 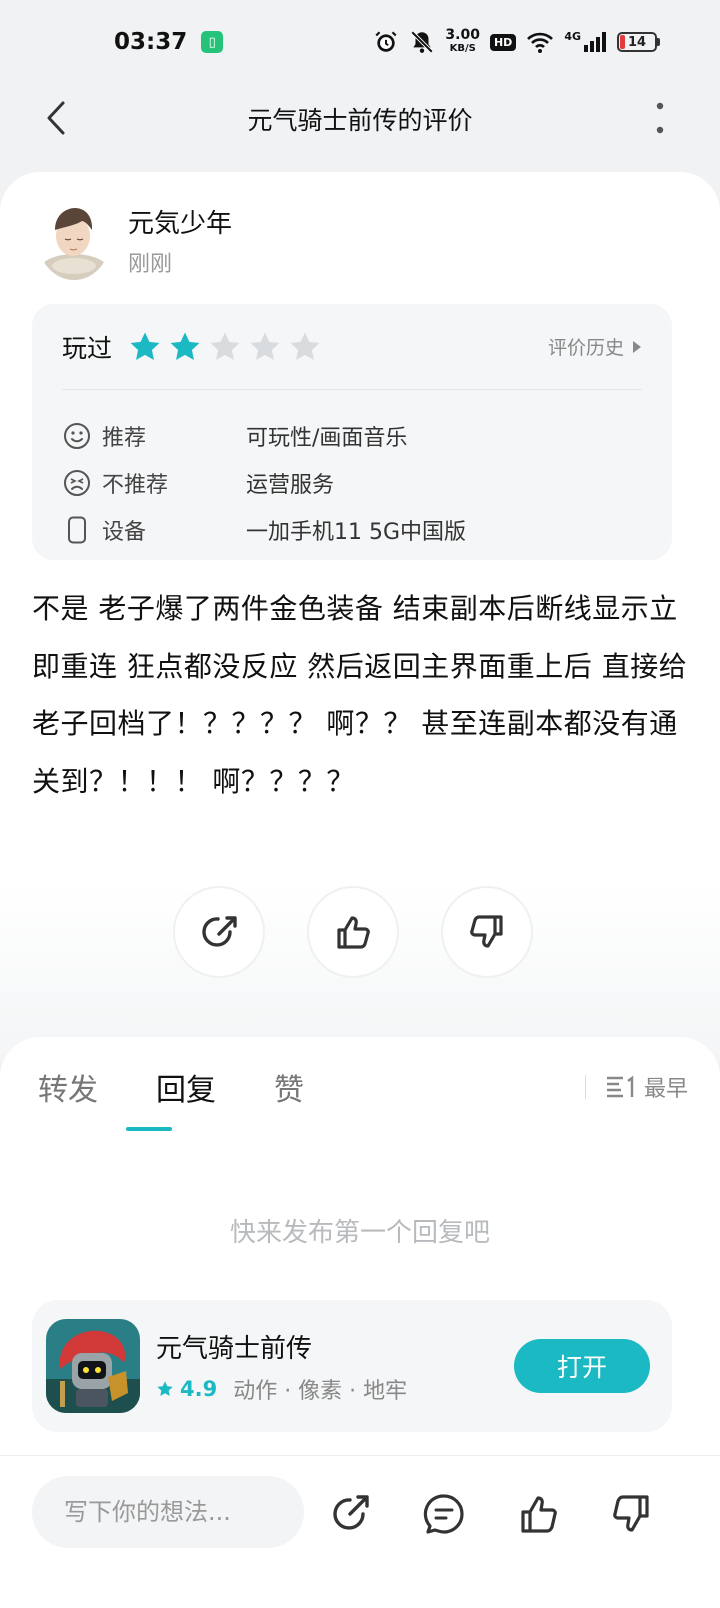 I want to click on review-time: 刚刚, so click(x=150, y=264).